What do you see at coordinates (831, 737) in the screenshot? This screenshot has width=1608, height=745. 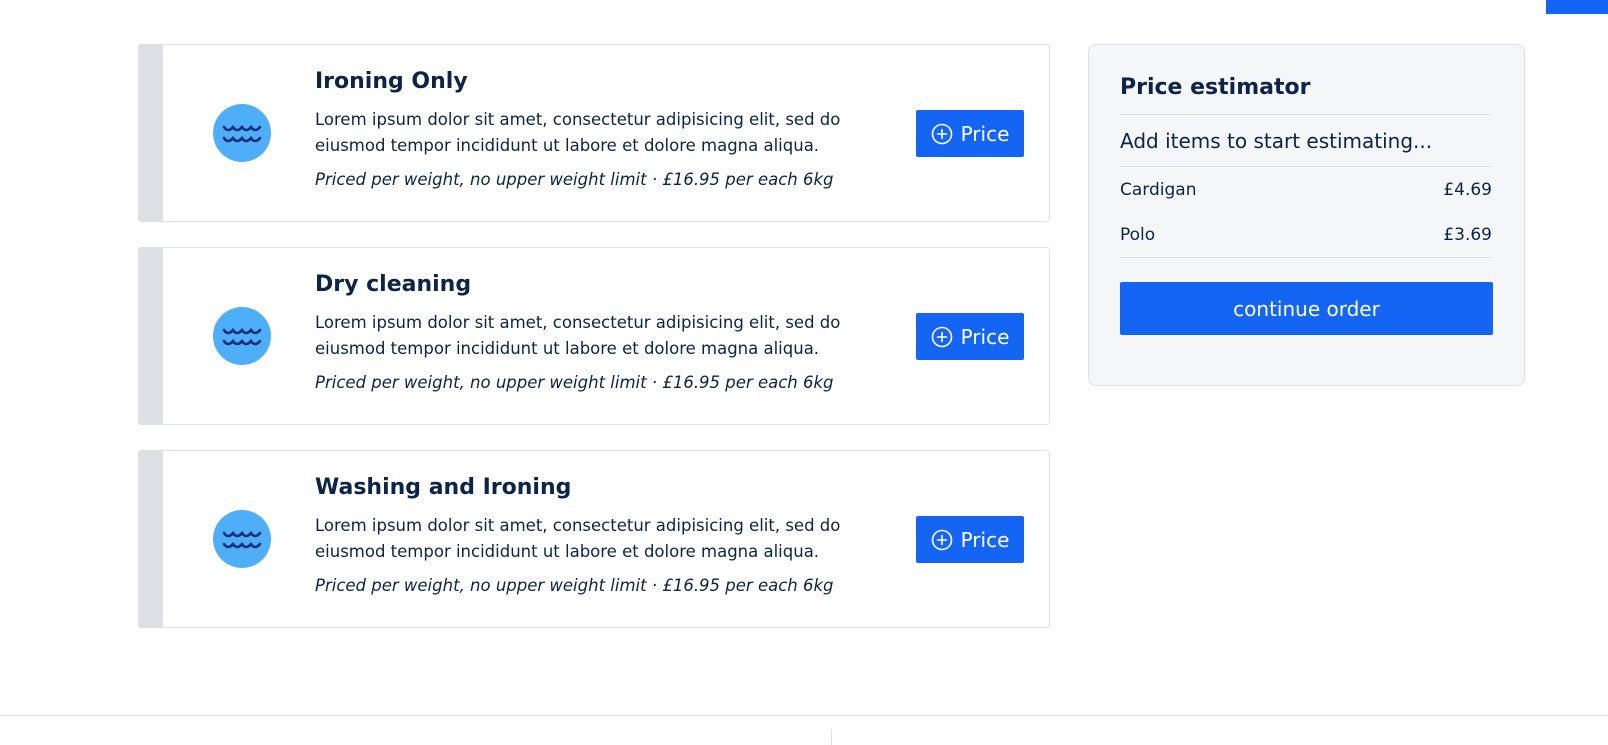 I see `footer-separator` at bounding box center [831, 737].